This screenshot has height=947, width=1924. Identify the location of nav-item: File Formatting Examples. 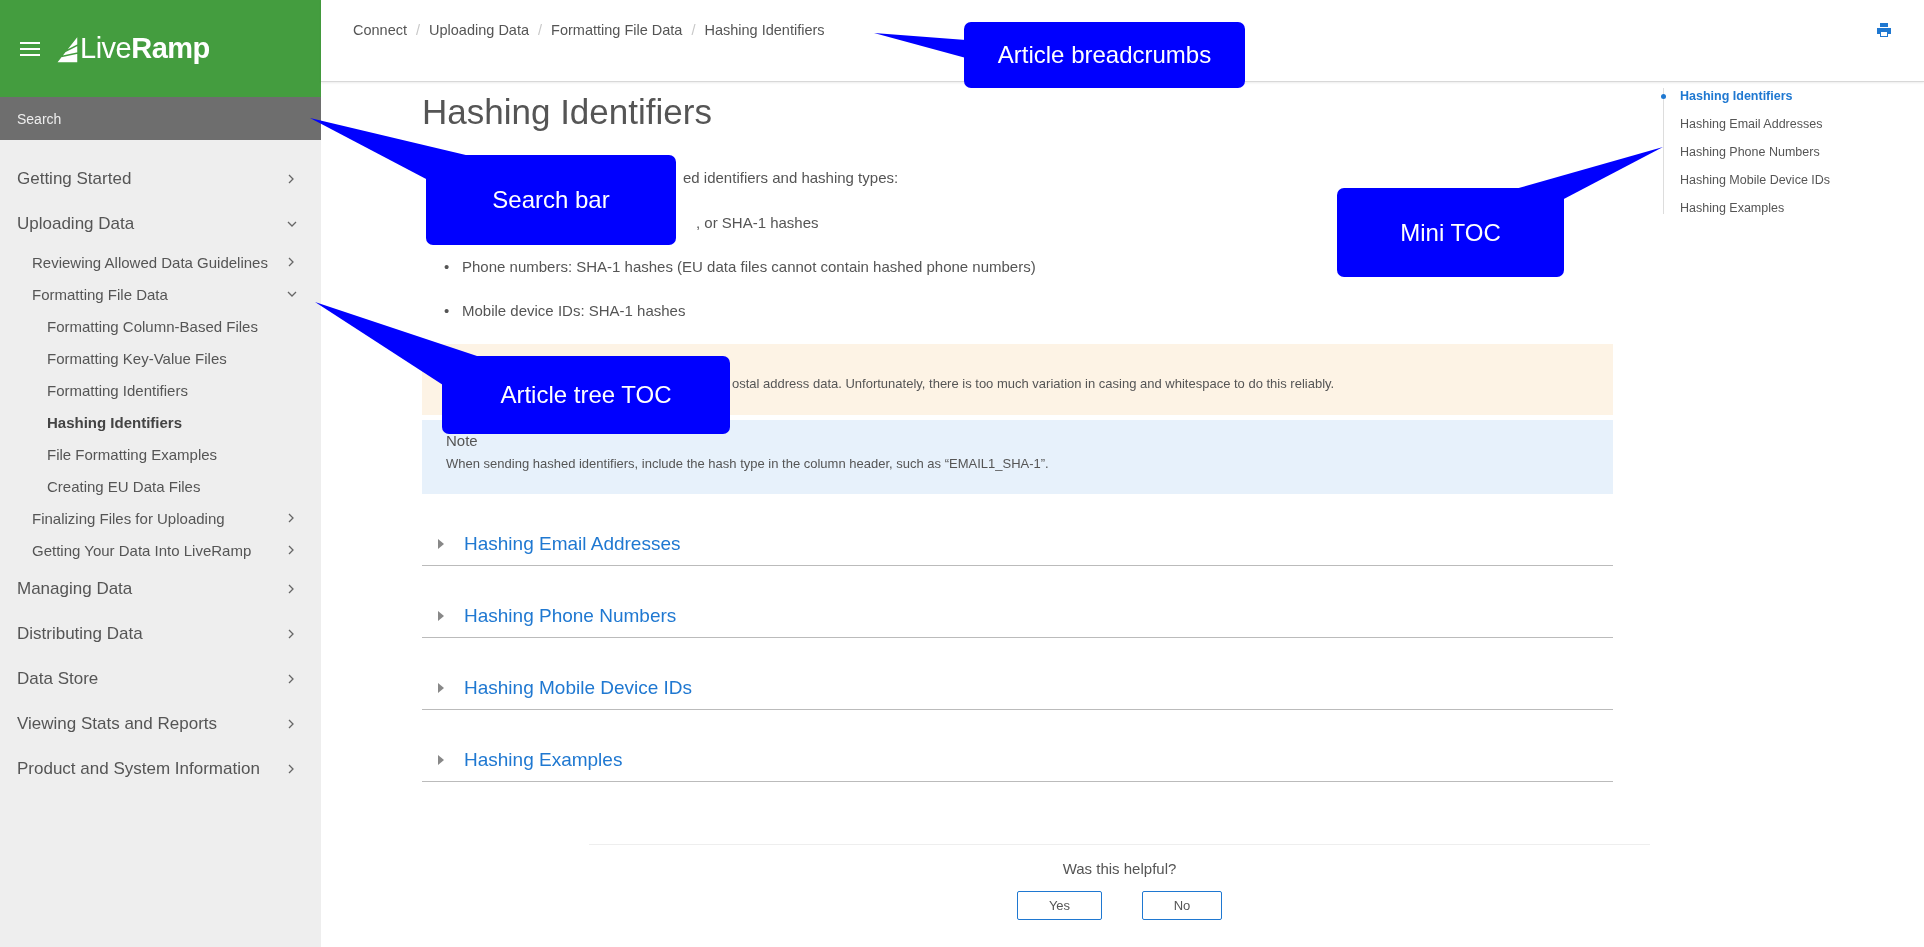
(160, 454).